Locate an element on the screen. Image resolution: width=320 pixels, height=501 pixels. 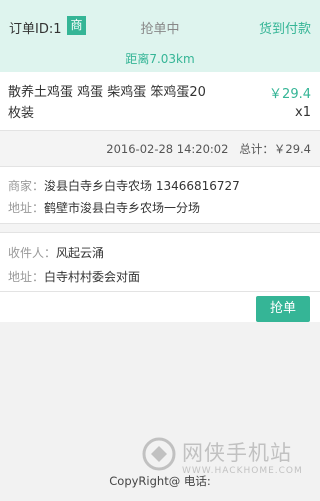
merchant-label: 商家： is located at coordinates (26, 186).